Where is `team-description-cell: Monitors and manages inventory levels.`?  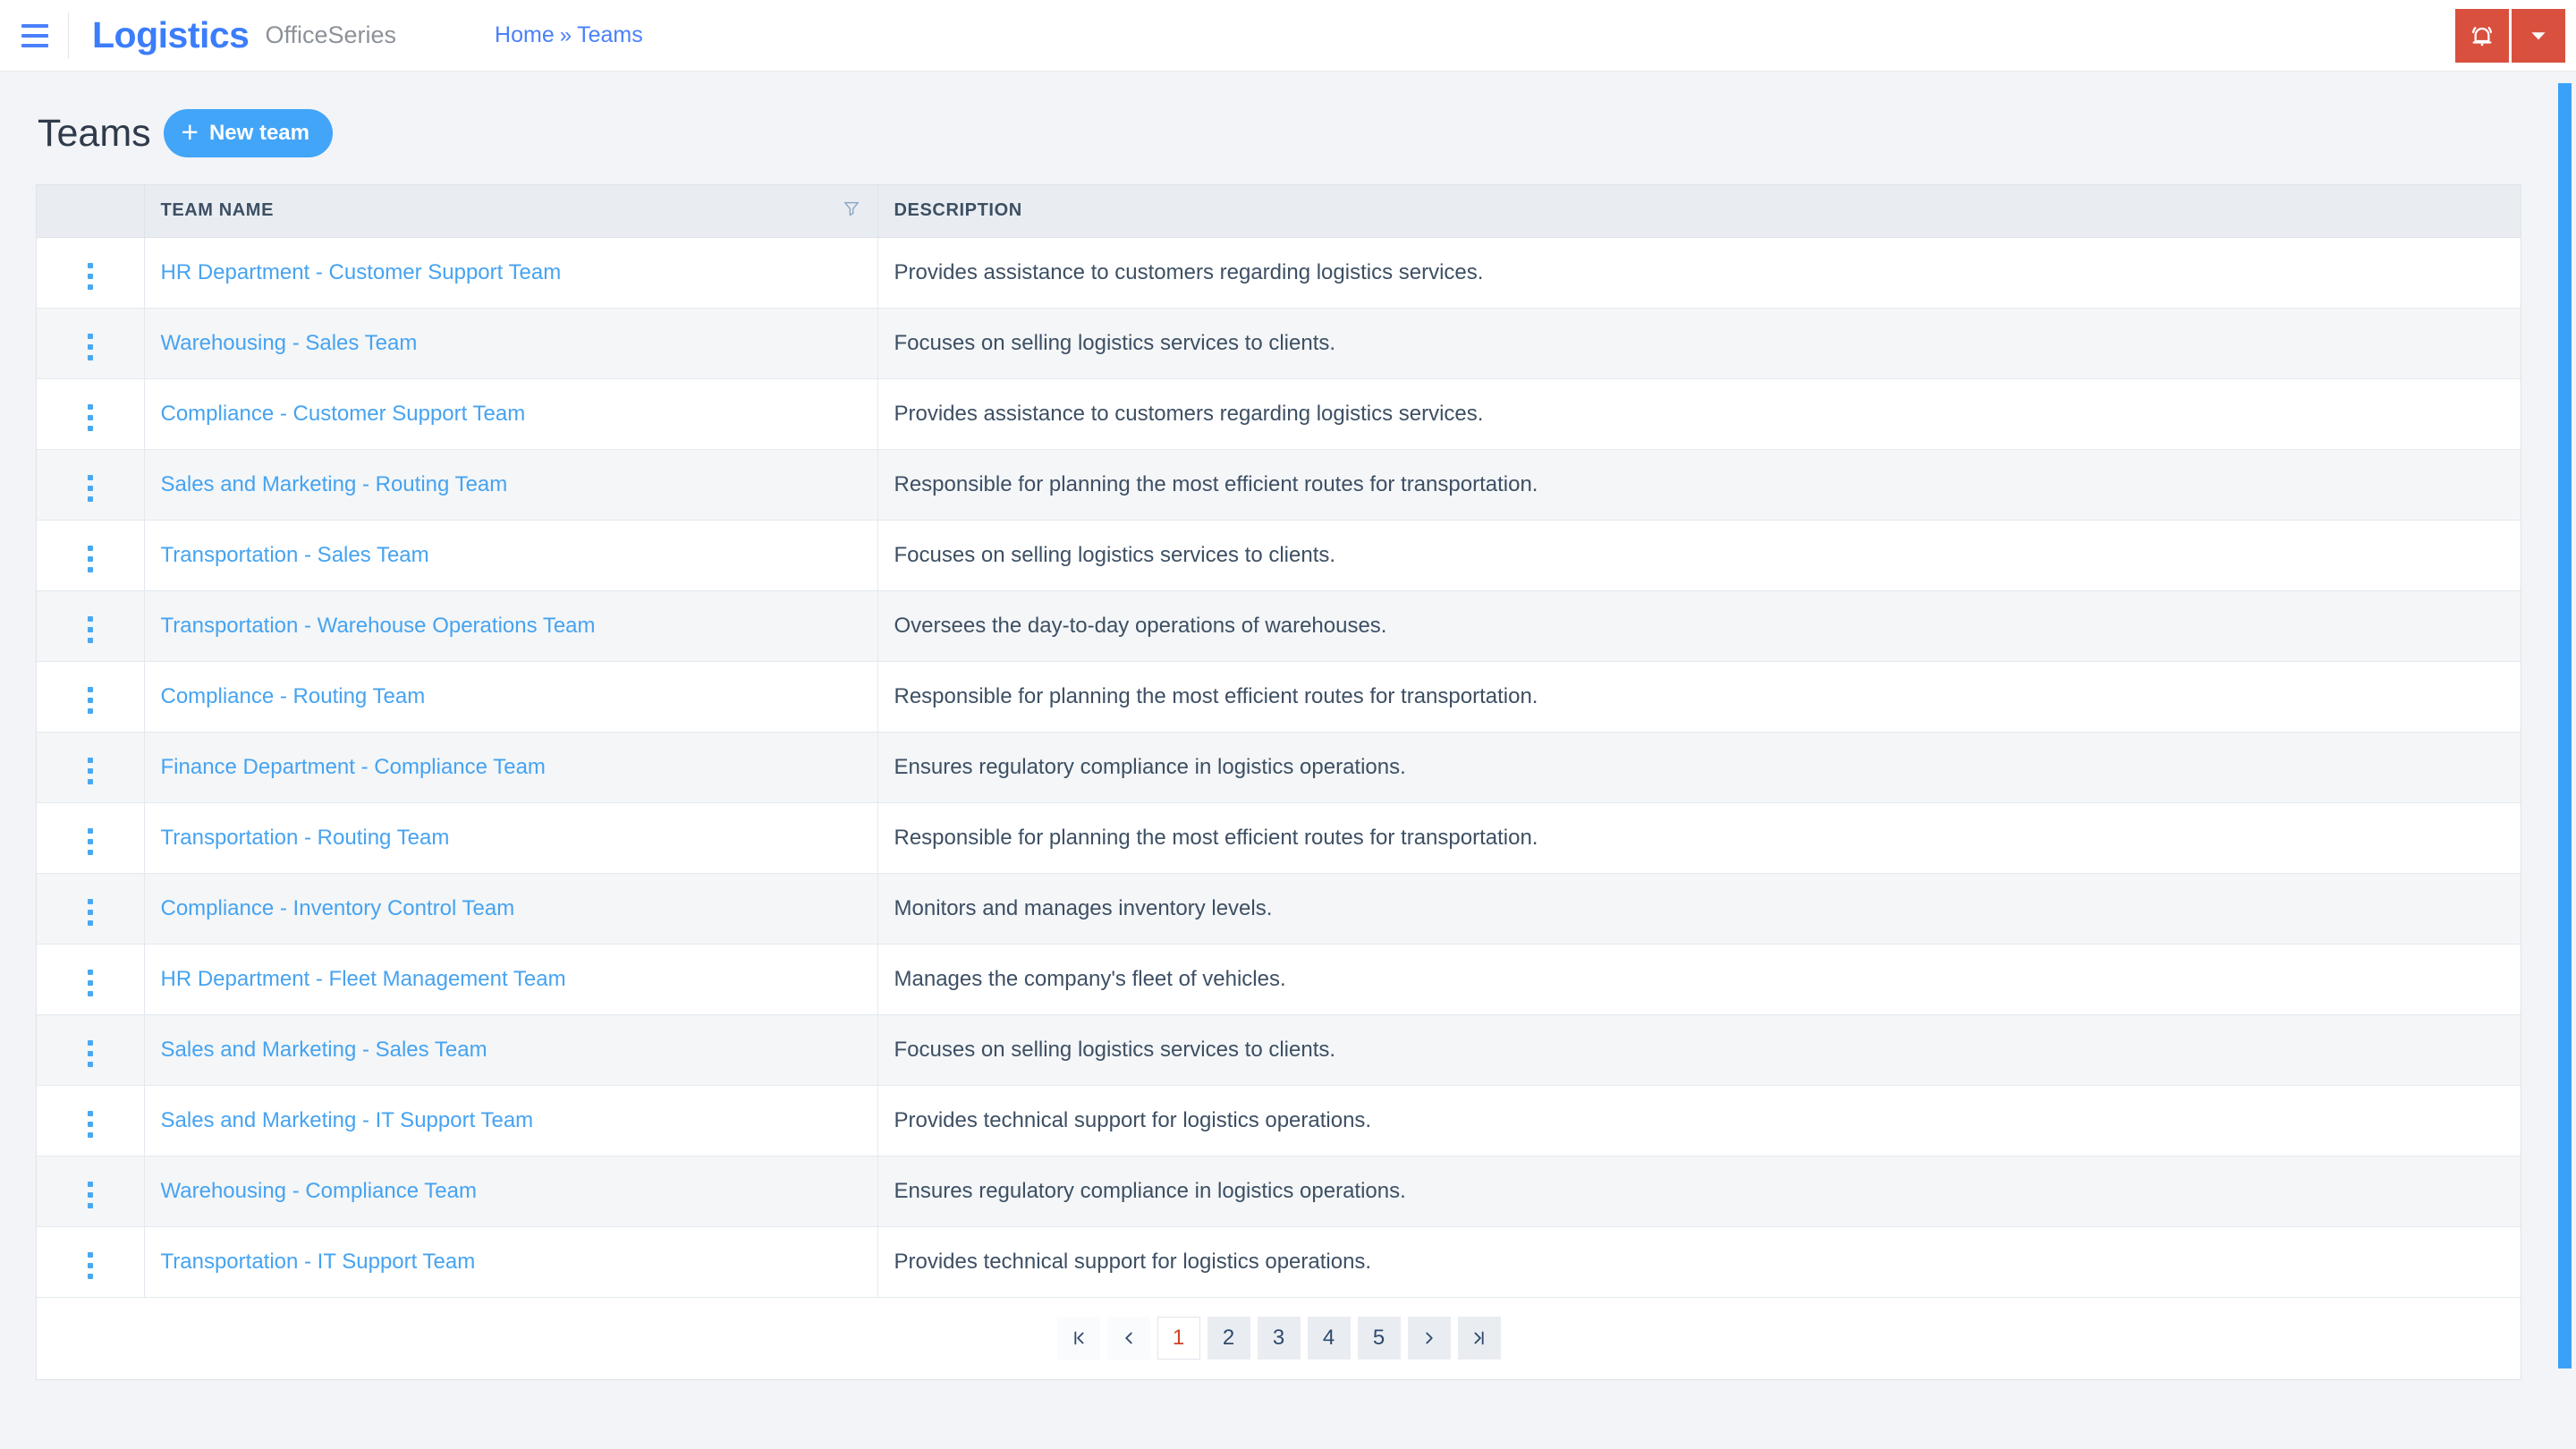
team-description-cell: Monitors and manages inventory levels. is located at coordinates (1699, 909).